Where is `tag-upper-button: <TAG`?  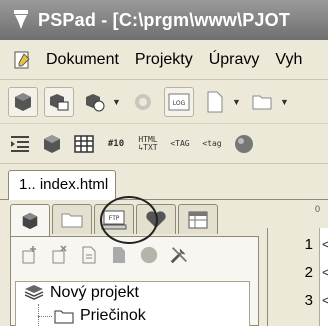
tag-upper-button: <TAG is located at coordinates (180, 144).